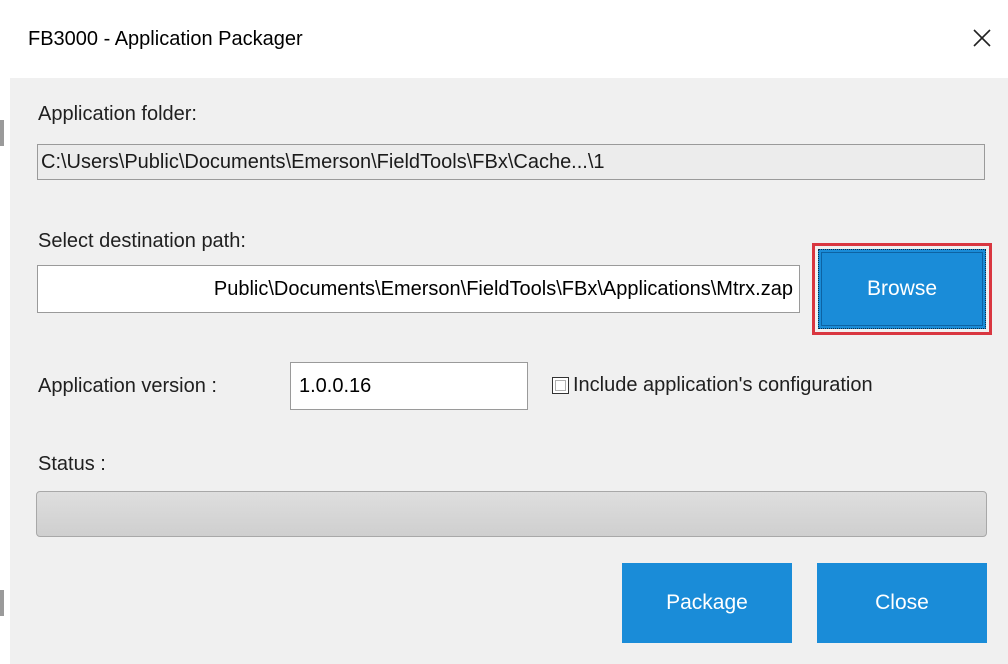 The height and width of the screenshot is (664, 1008). What do you see at coordinates (509, 39) in the screenshot?
I see `title-bar: FB3000 - Application Packager` at bounding box center [509, 39].